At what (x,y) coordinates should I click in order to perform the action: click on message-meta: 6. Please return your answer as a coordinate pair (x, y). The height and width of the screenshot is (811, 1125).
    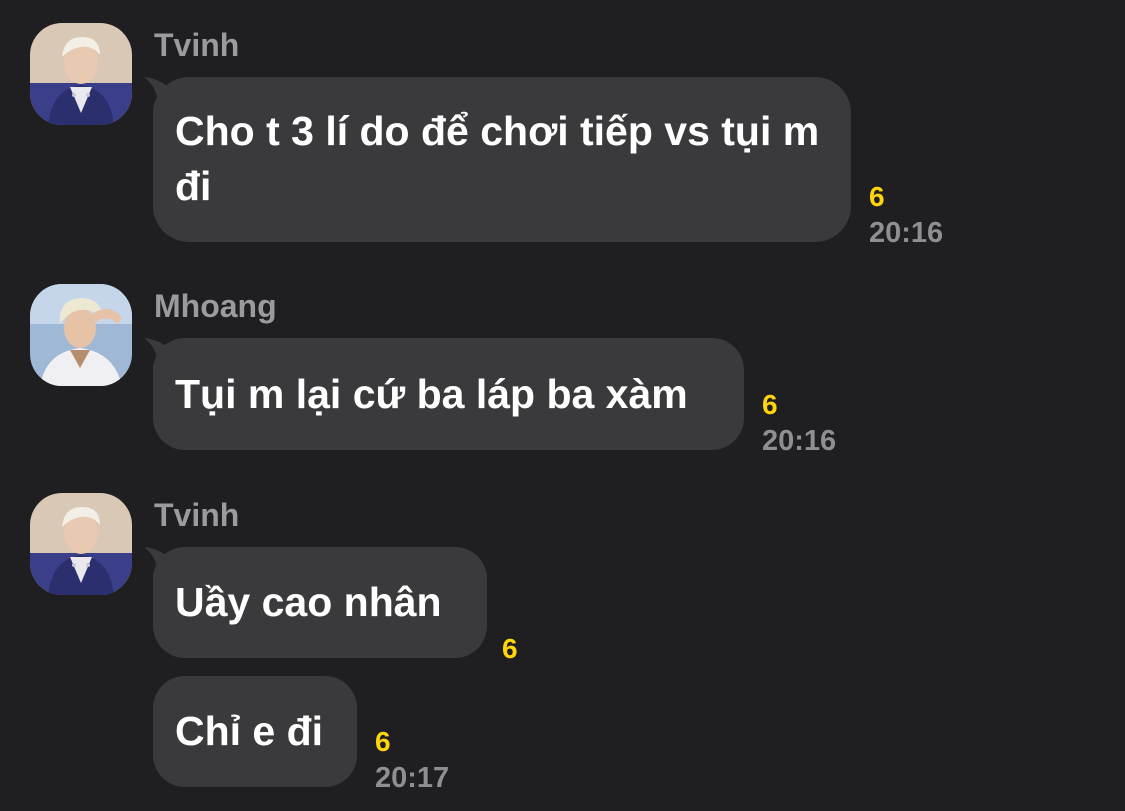
    Looking at the image, I should click on (510, 649).